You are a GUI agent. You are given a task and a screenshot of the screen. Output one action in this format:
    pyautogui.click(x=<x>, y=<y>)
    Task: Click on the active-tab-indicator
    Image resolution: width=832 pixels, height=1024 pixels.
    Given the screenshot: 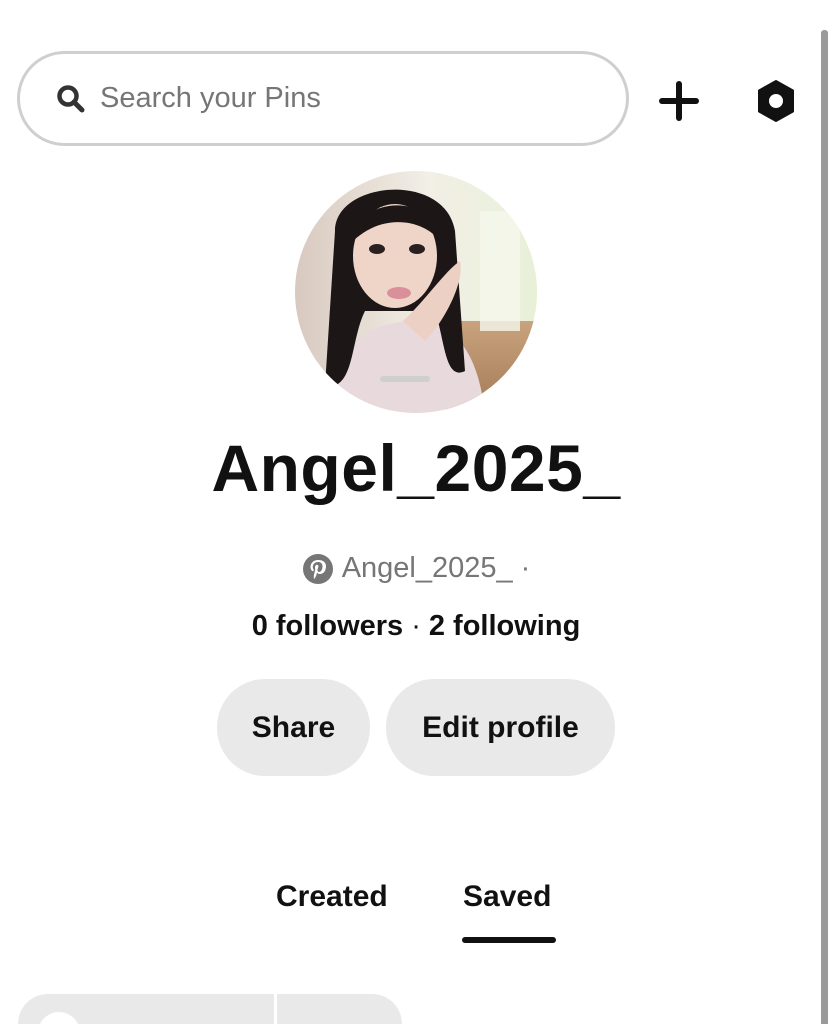 What is the action you would take?
    pyautogui.click(x=509, y=940)
    